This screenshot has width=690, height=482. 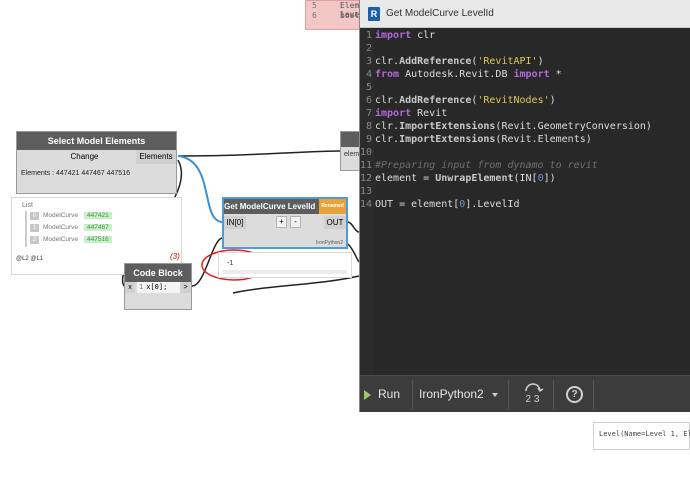 What do you see at coordinates (329, 243) in the screenshot?
I see `engine-label: IronPython2` at bounding box center [329, 243].